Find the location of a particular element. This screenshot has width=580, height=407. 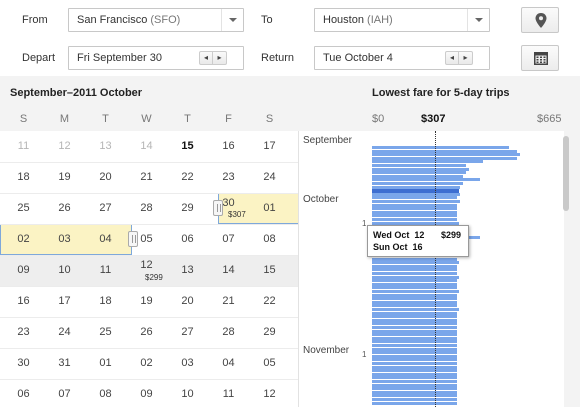

to-dropdown-icon is located at coordinates (478, 20).